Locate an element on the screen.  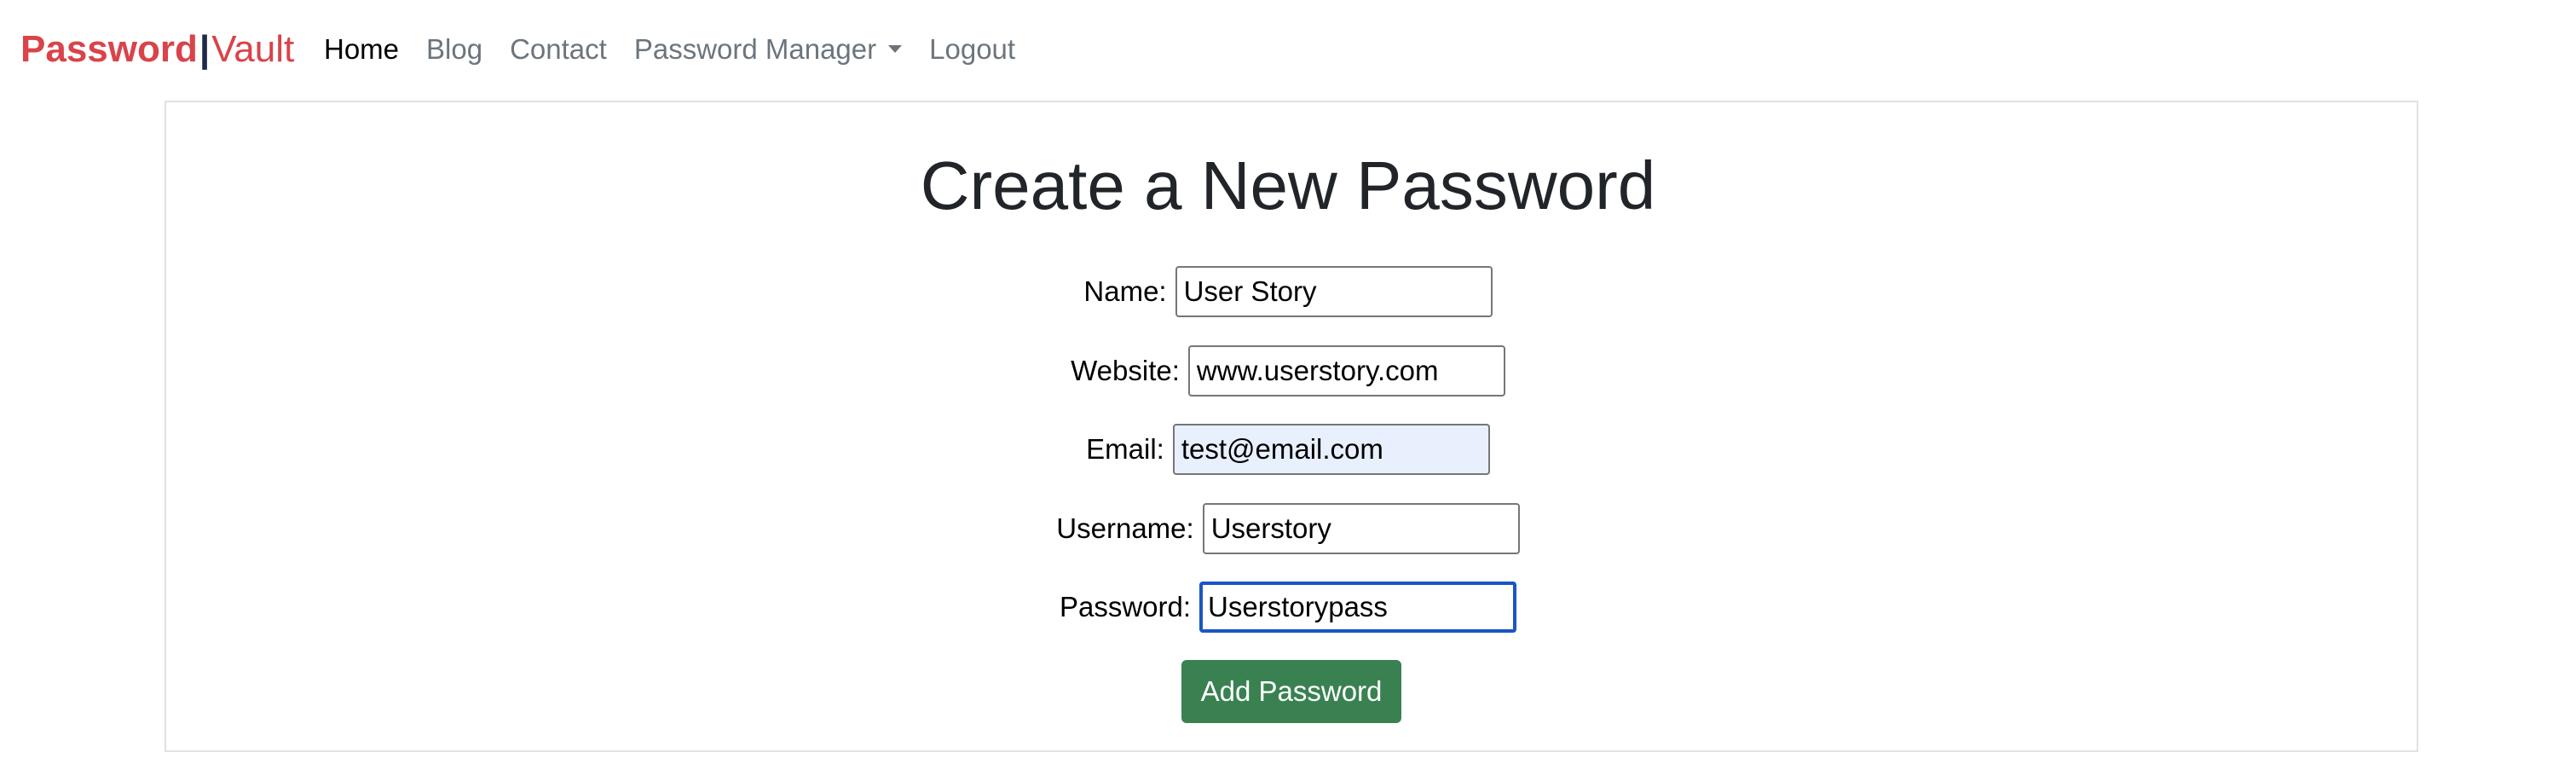
website-input is located at coordinates (1346, 370).